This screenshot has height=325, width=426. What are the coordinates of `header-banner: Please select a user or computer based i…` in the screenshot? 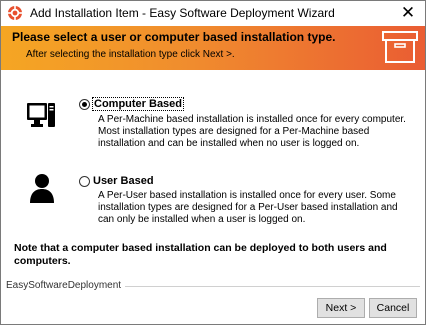 It's located at (213, 48).